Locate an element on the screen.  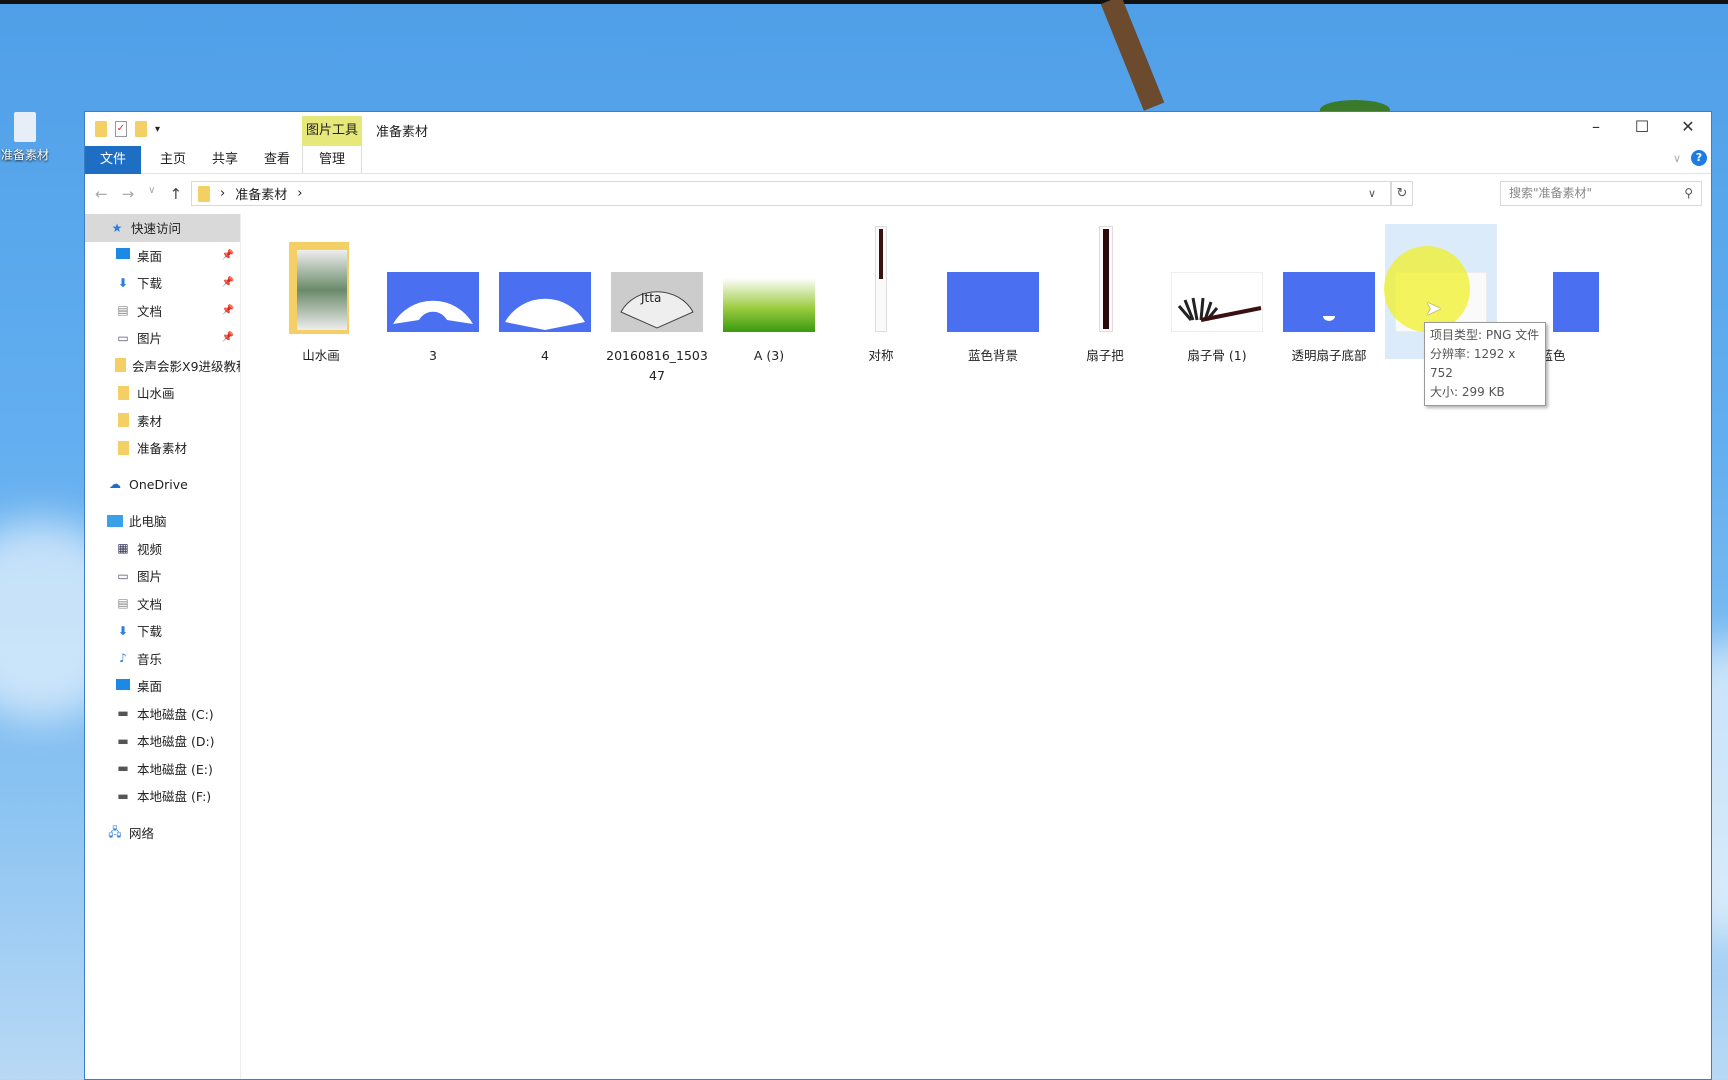
sidebar-item-label: 网络 is located at coordinates (142, 833).